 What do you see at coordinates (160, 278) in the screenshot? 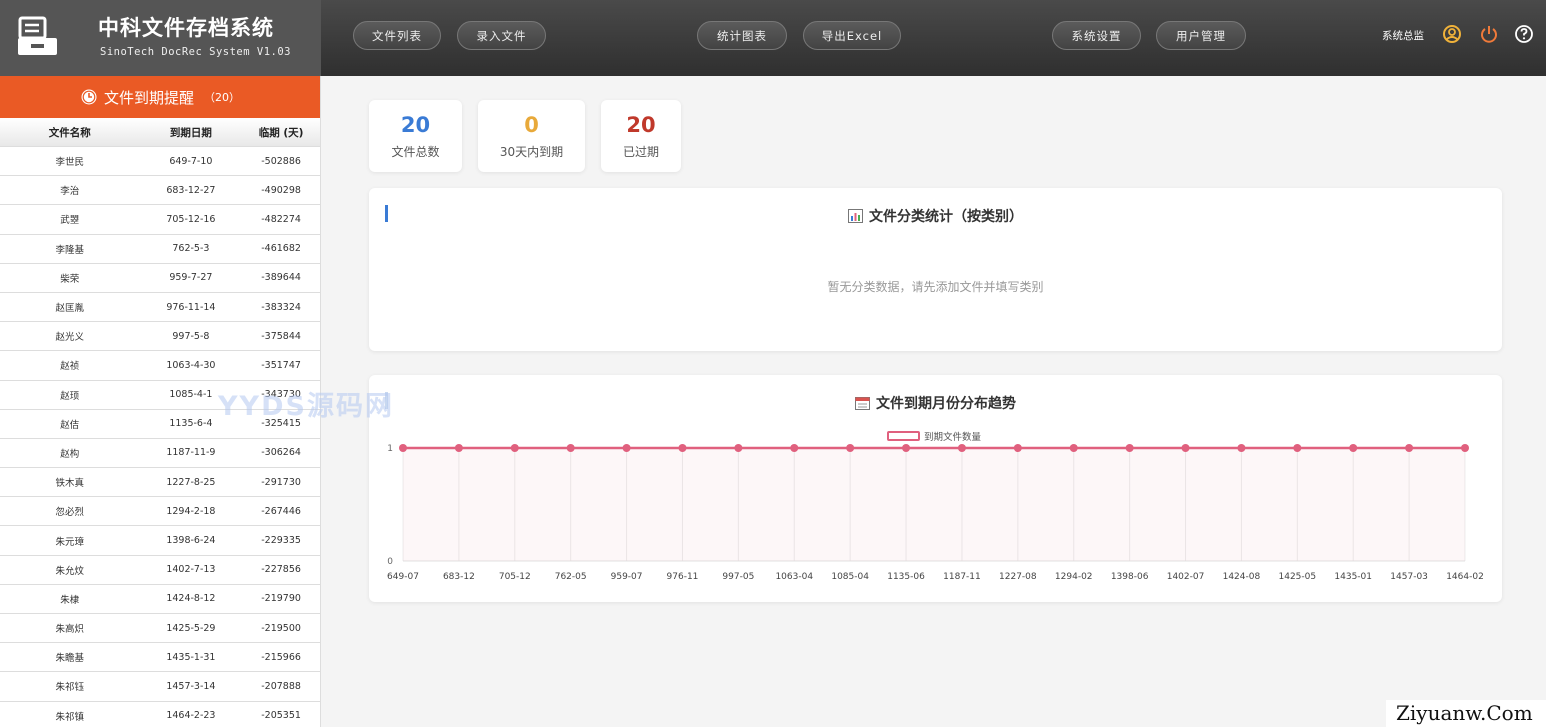
I see `table-row: 柴荣 959-7-27 -389644` at bounding box center [160, 278].